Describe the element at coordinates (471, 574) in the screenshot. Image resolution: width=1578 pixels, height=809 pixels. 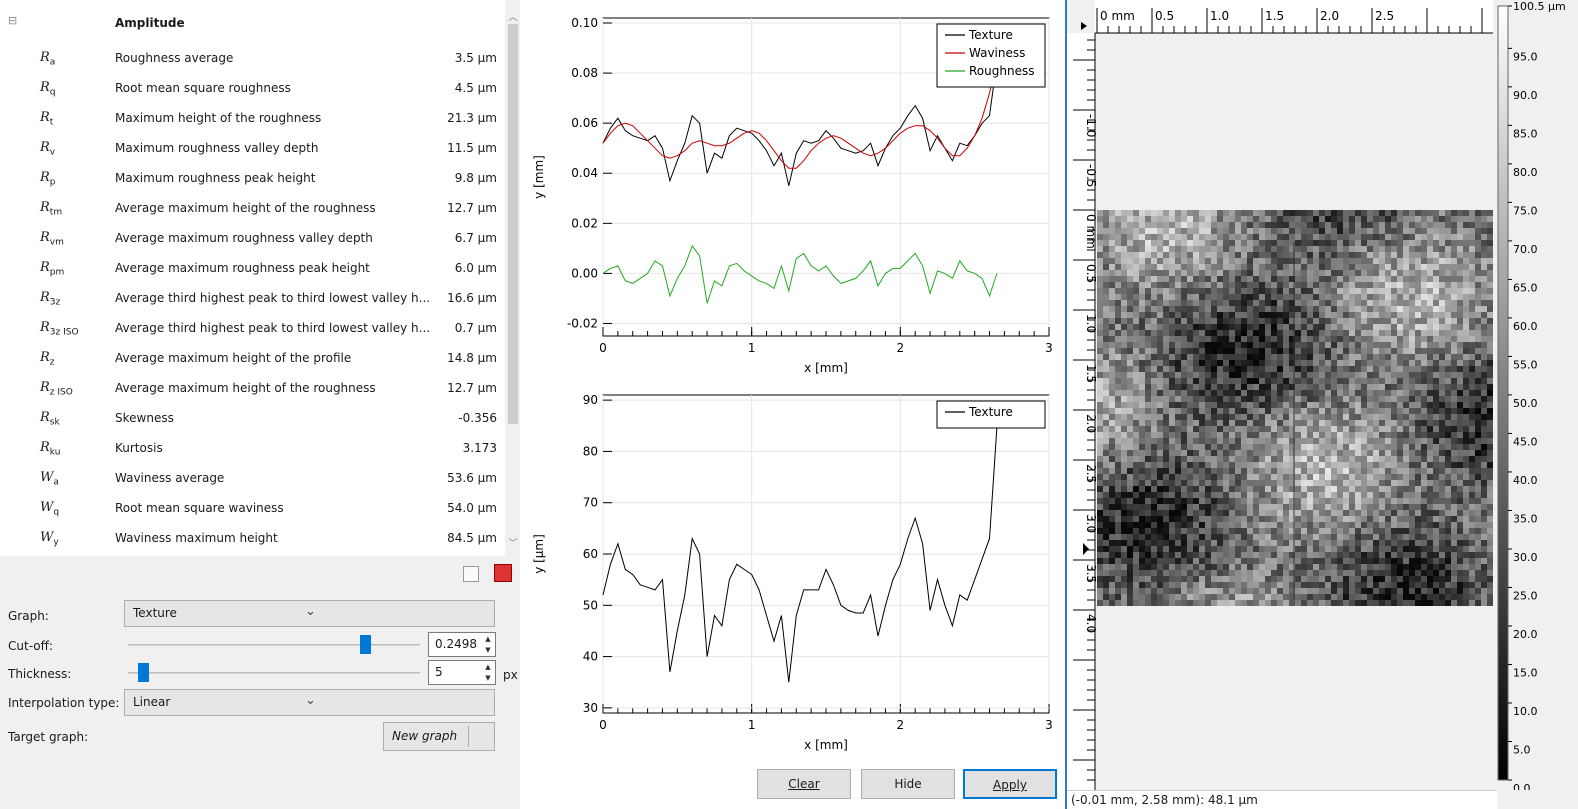
I see `export-icon` at that location.